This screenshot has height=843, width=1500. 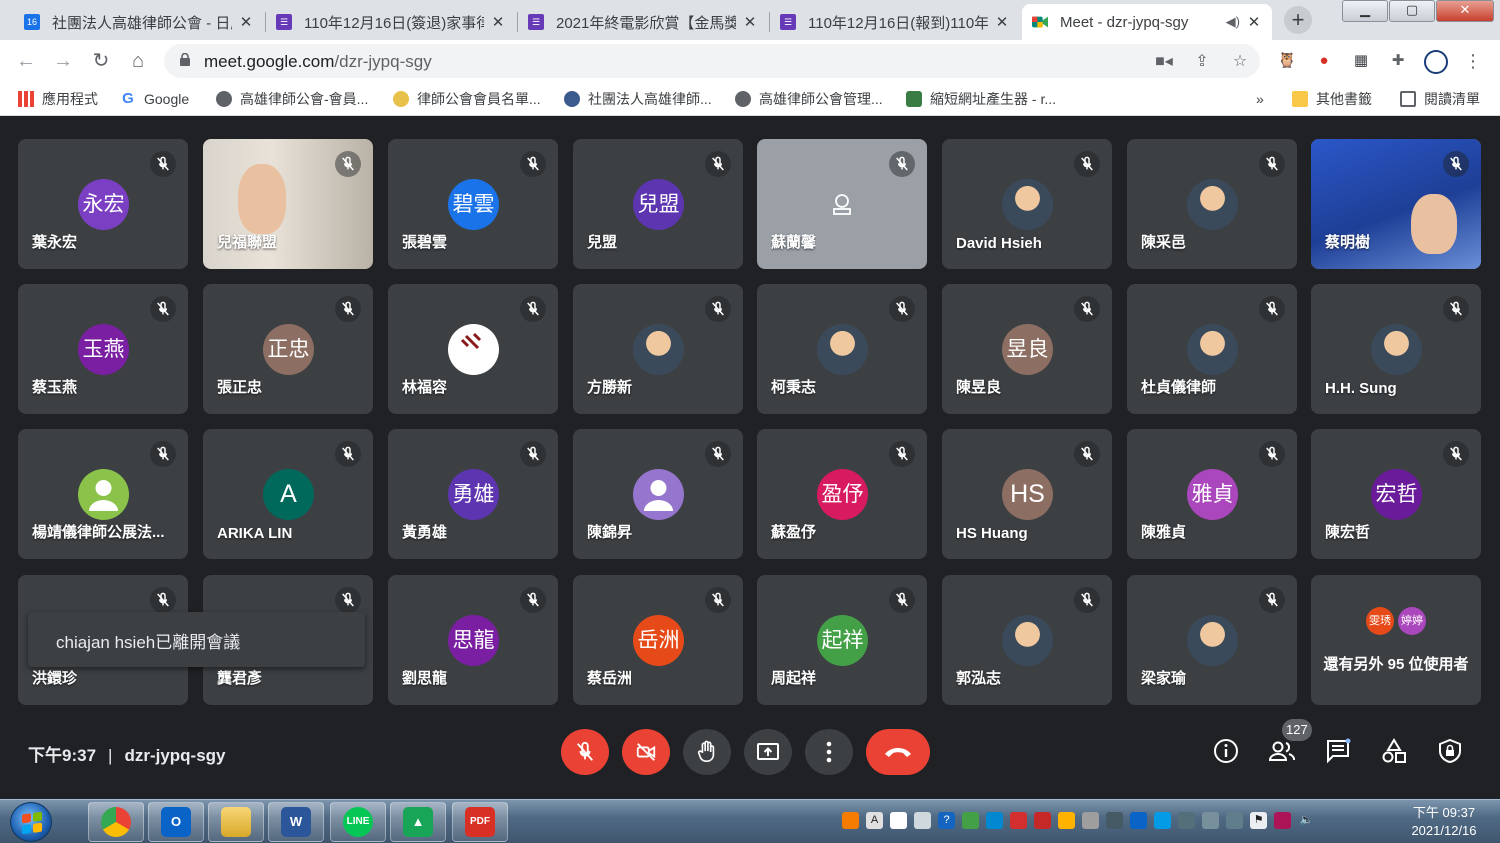 I want to click on mic-off-button, so click(x=585, y=752).